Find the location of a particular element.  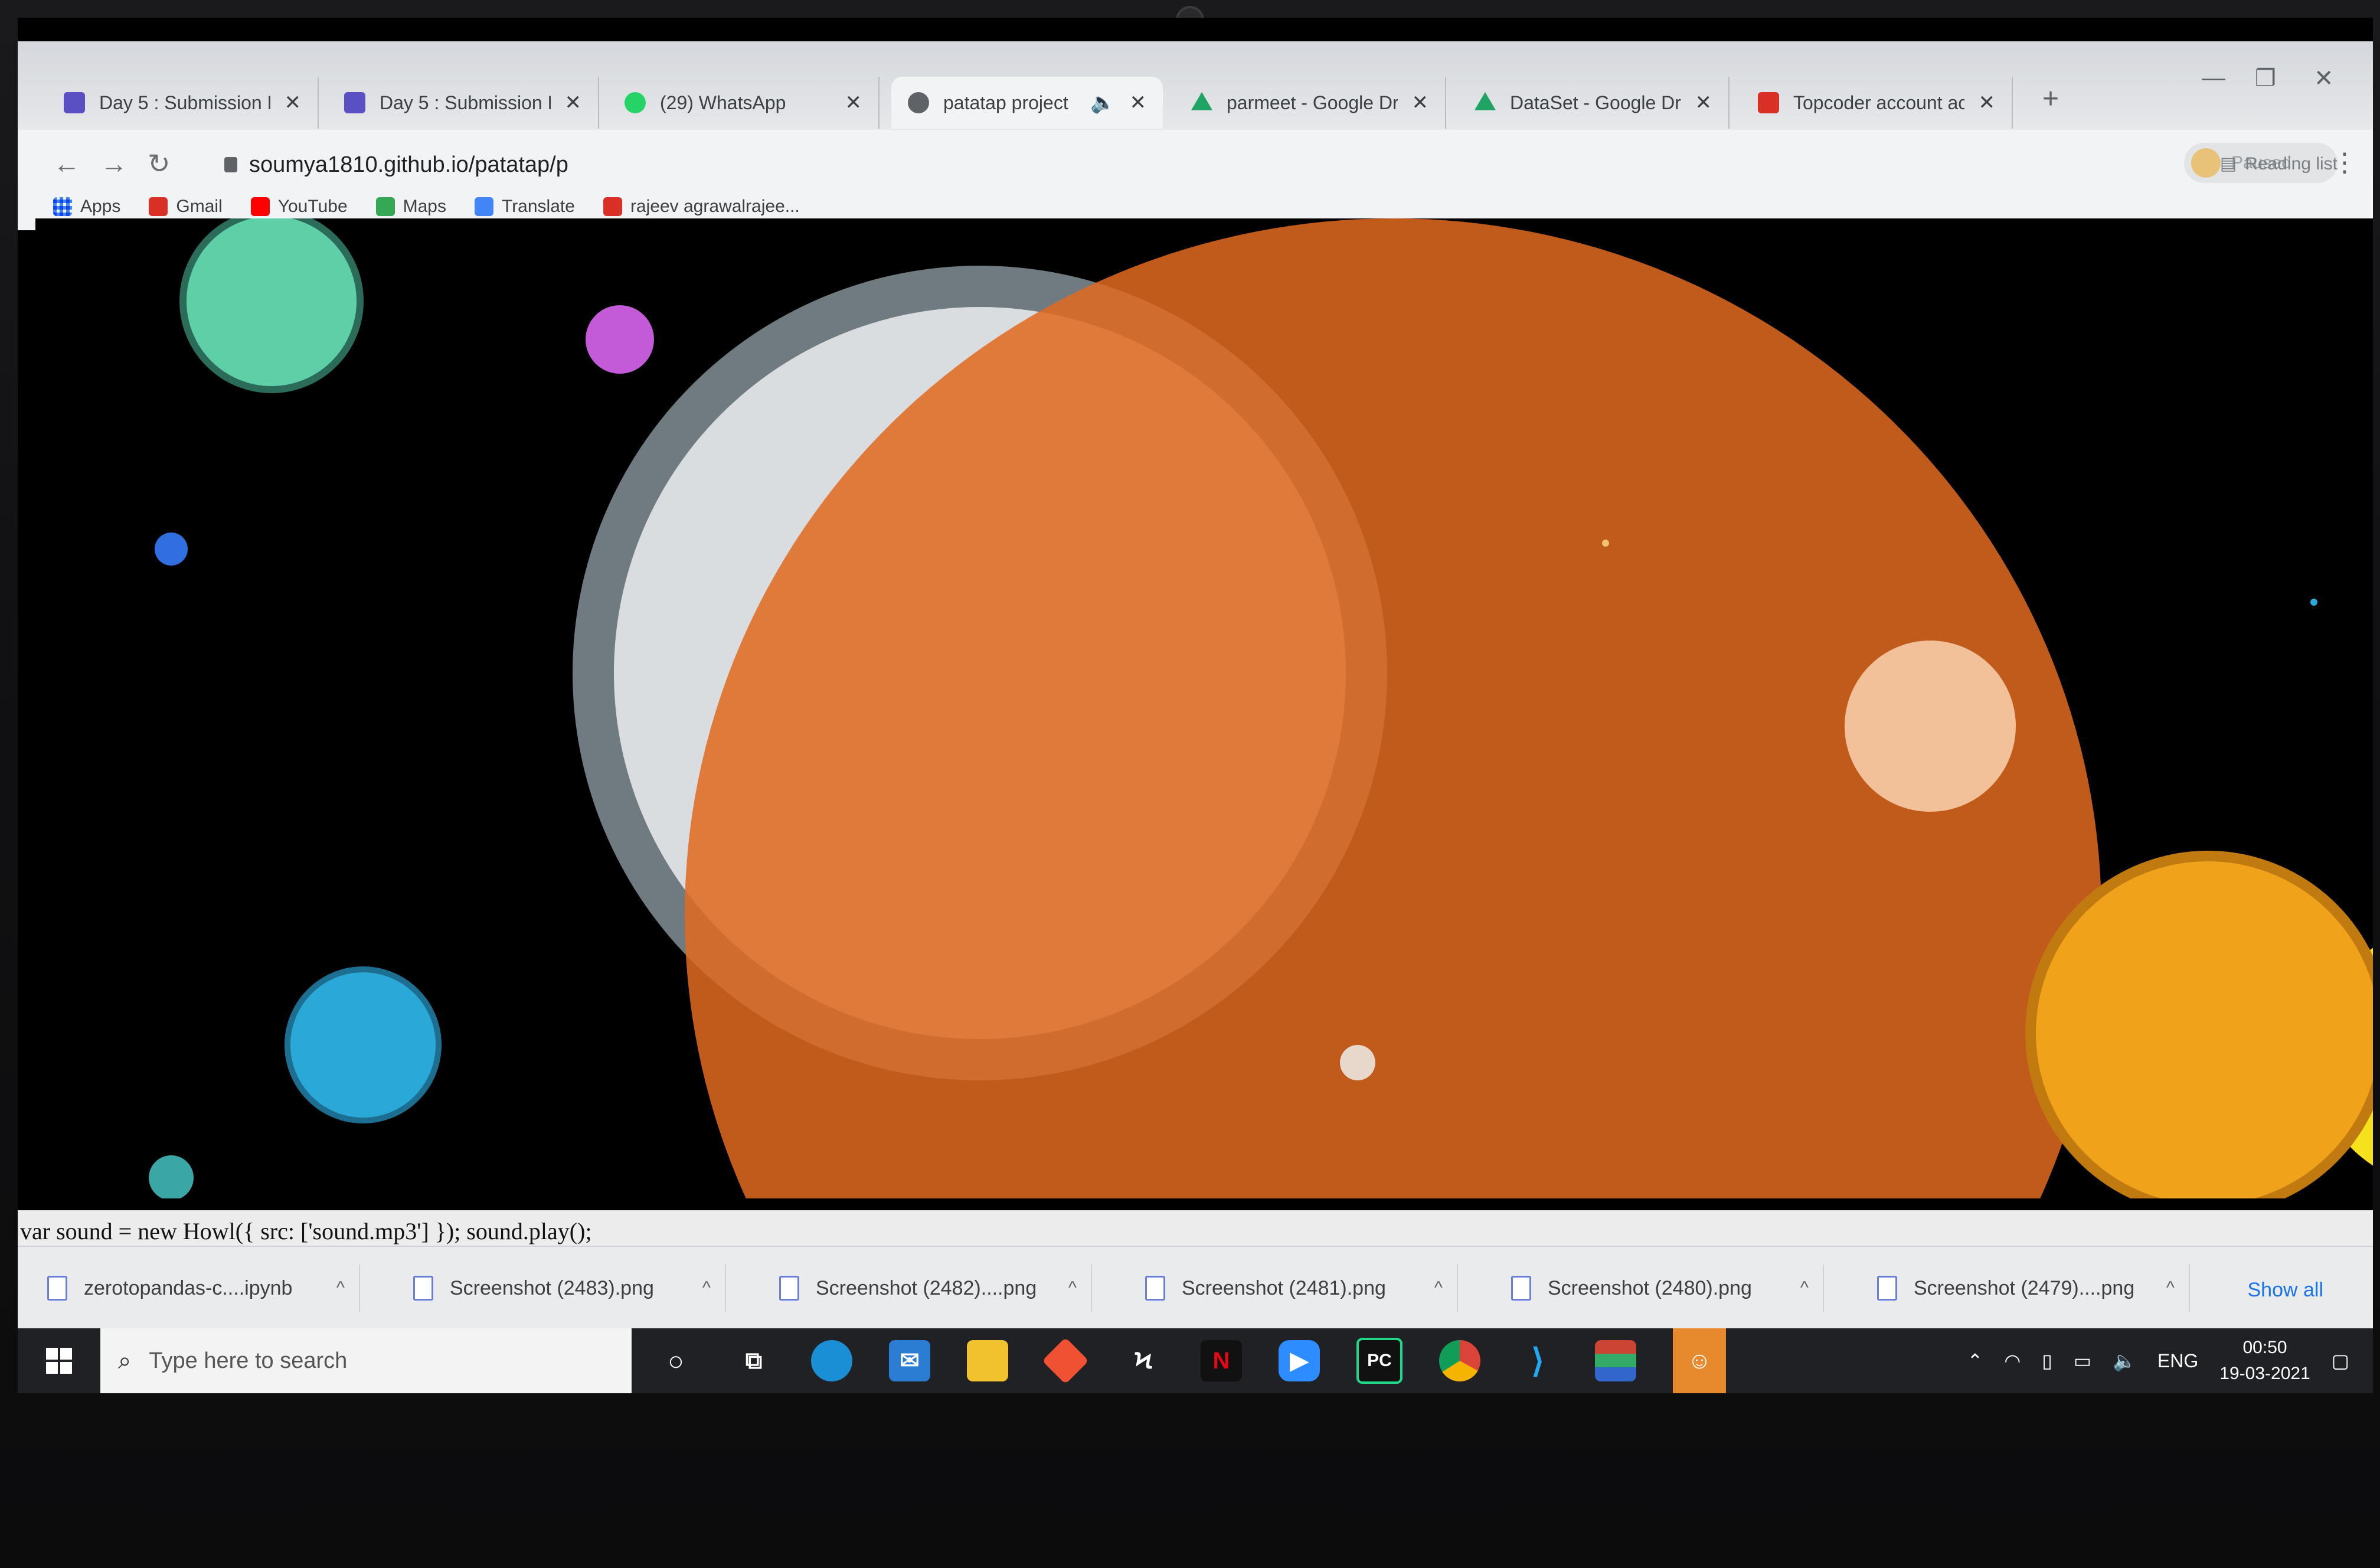

bookmark-maps: Maps is located at coordinates (410, 207).